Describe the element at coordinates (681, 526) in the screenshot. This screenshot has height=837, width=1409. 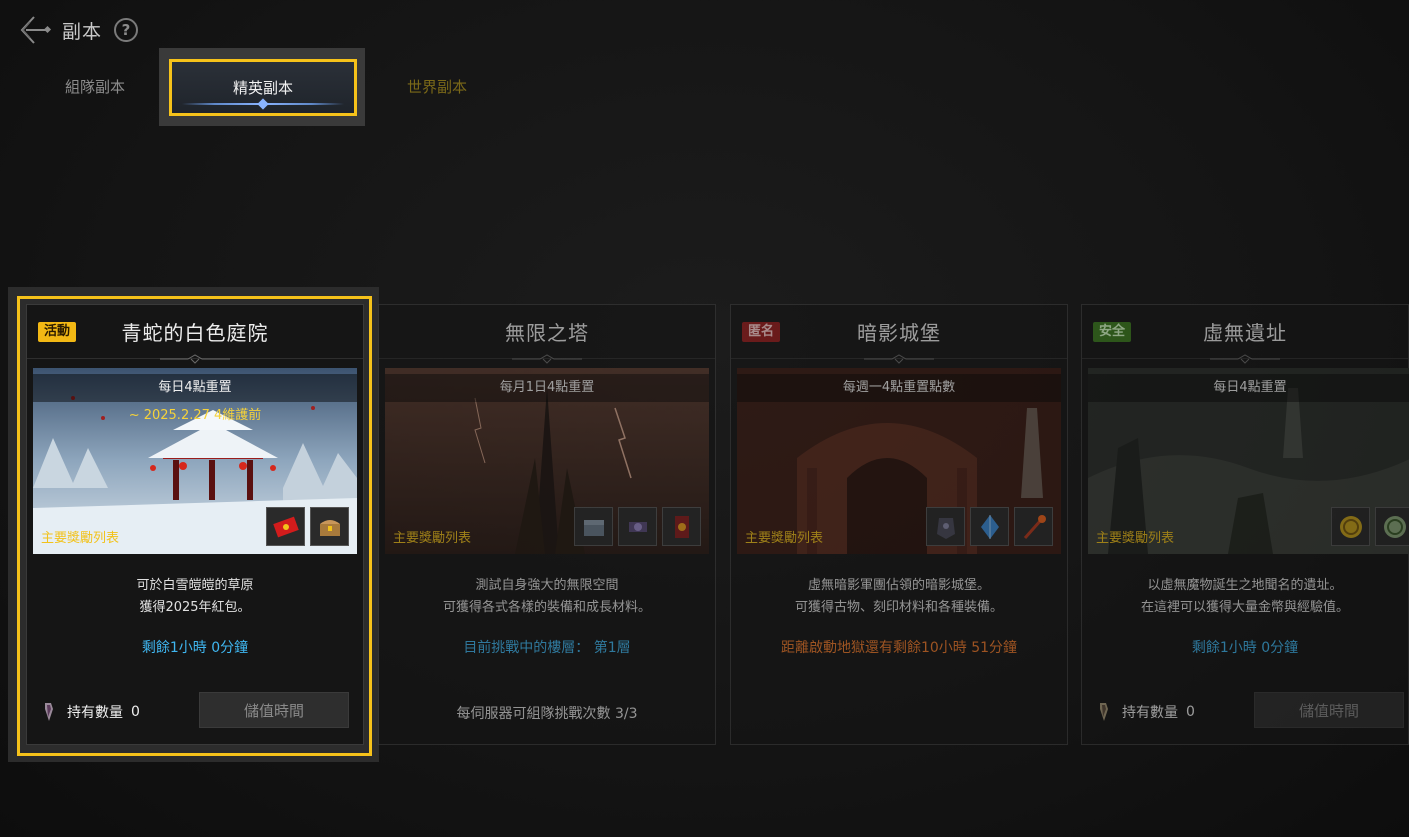
I see `card-icon` at that location.